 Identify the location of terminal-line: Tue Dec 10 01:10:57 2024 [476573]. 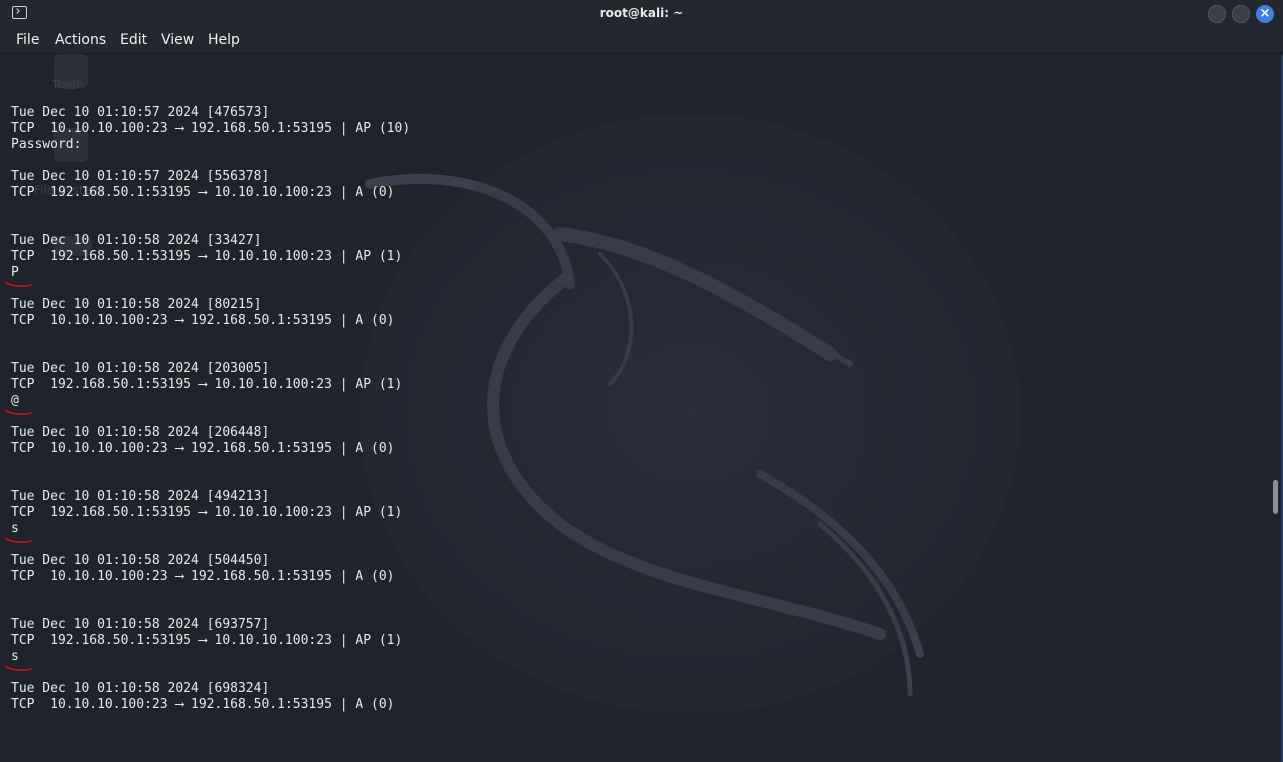
(140, 112).